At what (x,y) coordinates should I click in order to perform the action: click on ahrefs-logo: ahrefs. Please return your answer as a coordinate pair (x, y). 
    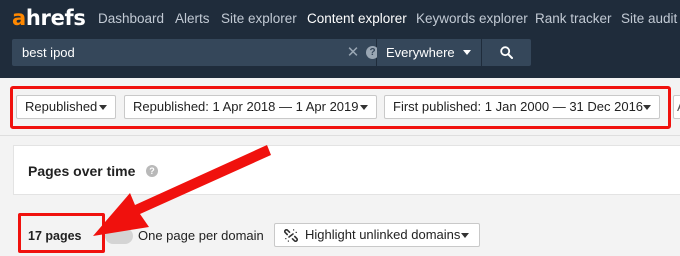
    Looking at the image, I should click on (49, 18).